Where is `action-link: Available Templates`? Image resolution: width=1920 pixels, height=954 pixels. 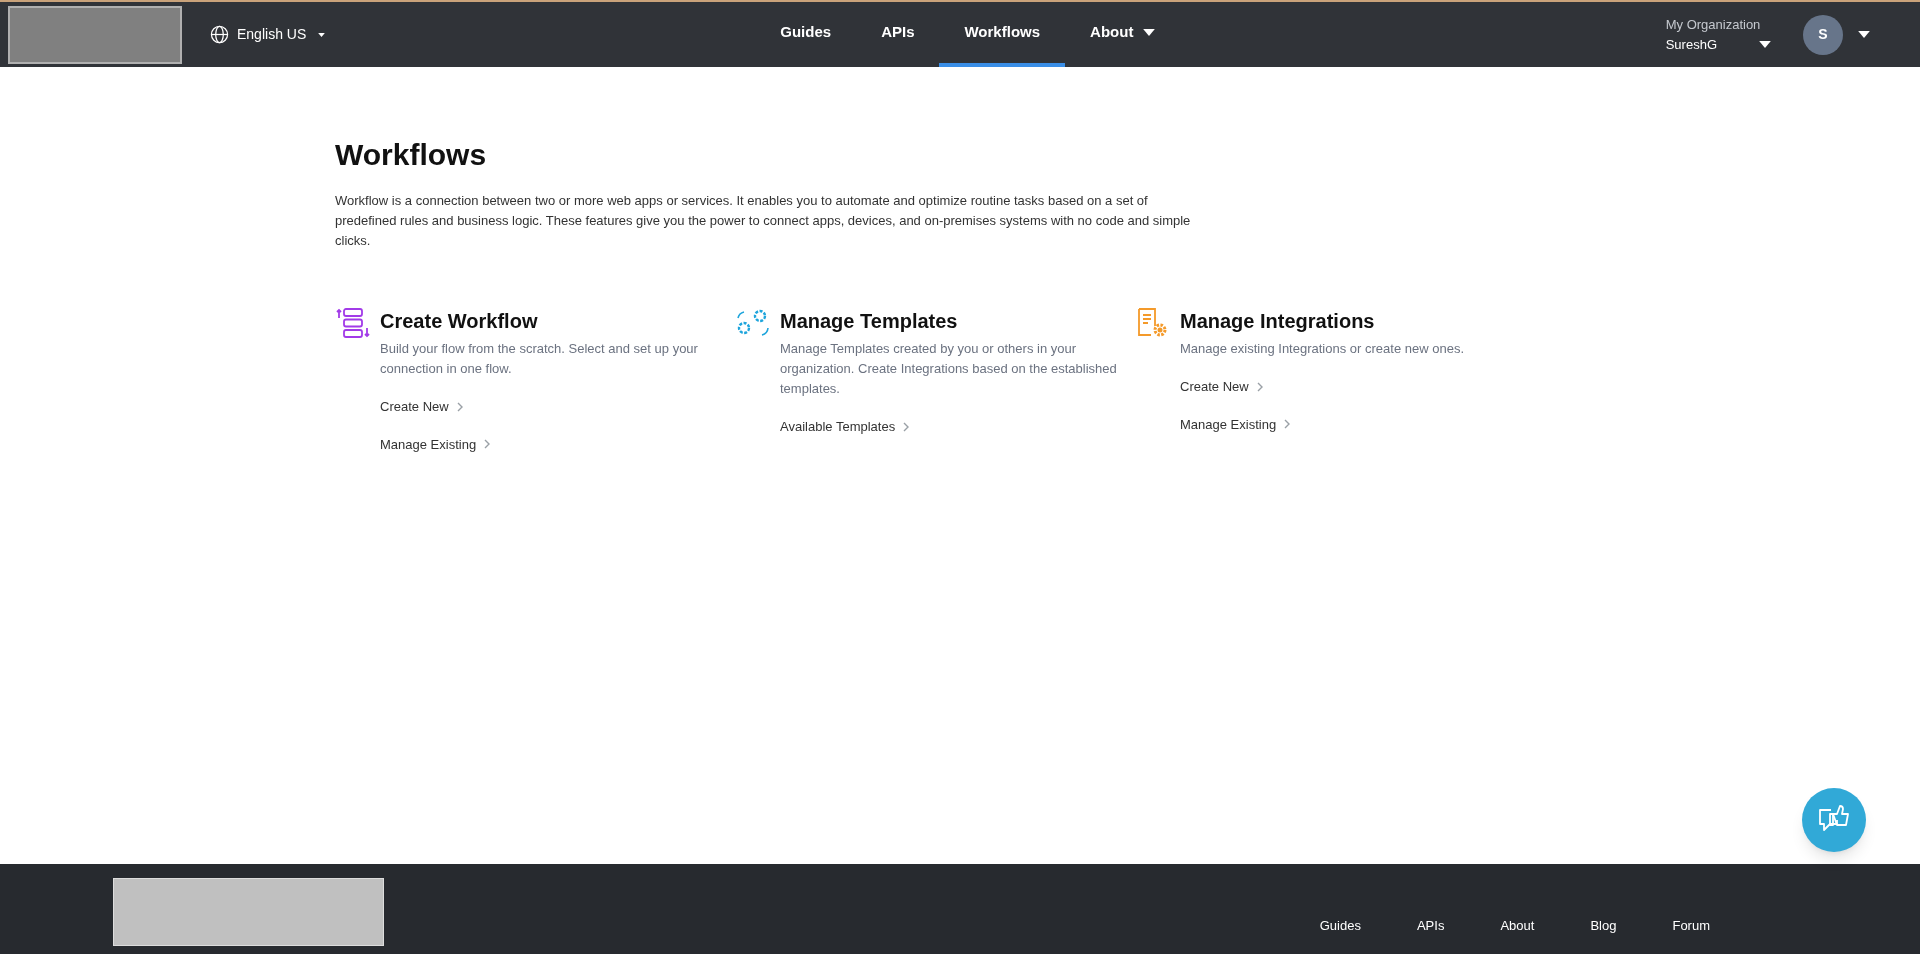
action-link: Available Templates is located at coordinates (845, 427).